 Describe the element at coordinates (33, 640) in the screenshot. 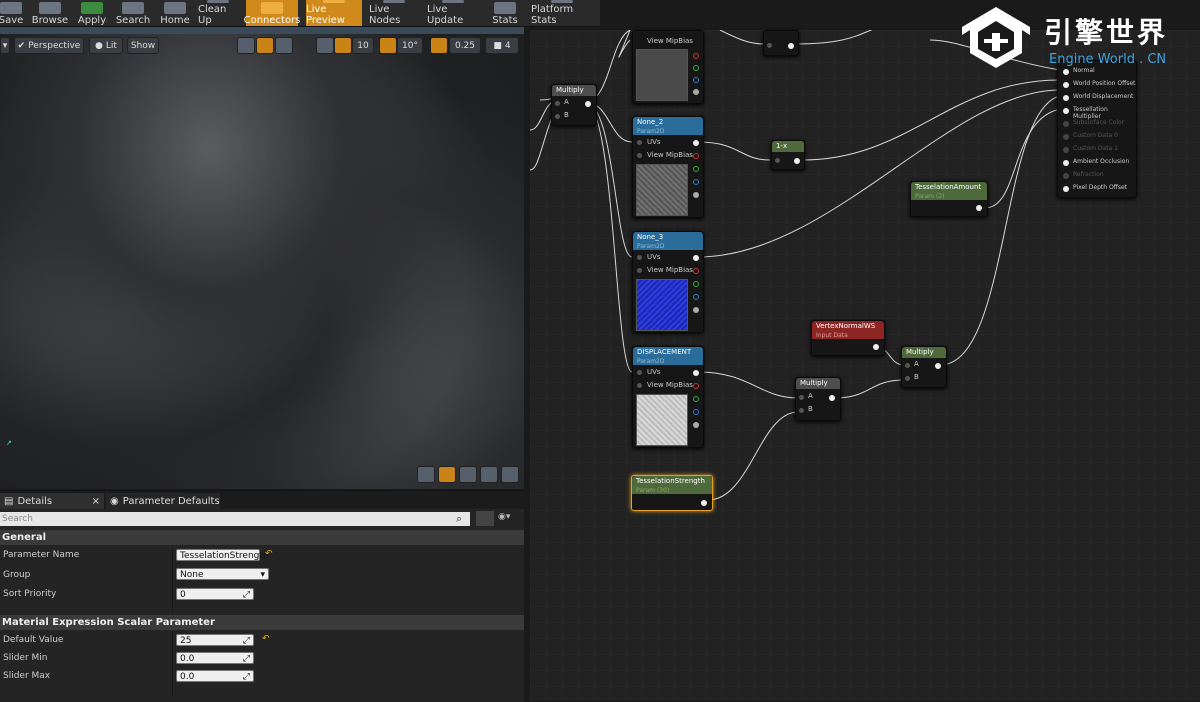

I see `default-value-label: Default Value` at that location.